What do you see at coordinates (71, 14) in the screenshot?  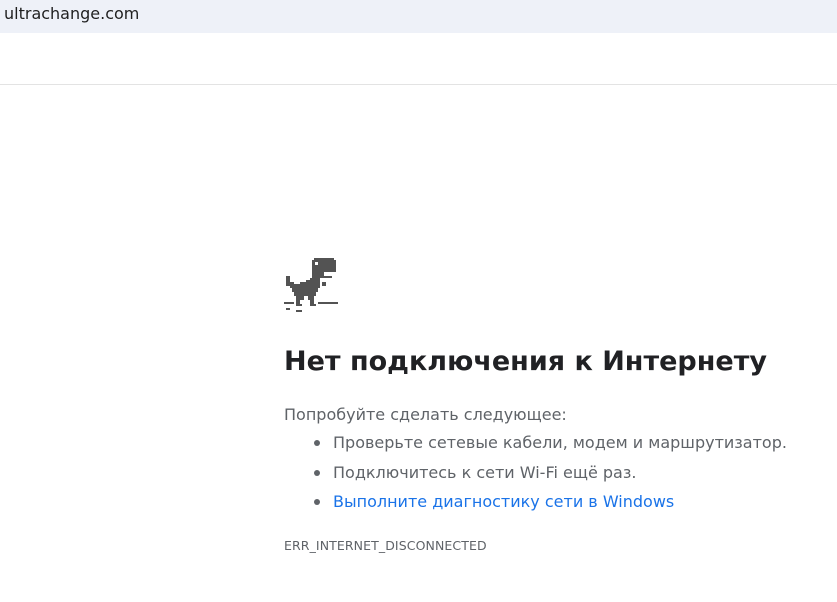 I see `address-url: ultrachange.com` at bounding box center [71, 14].